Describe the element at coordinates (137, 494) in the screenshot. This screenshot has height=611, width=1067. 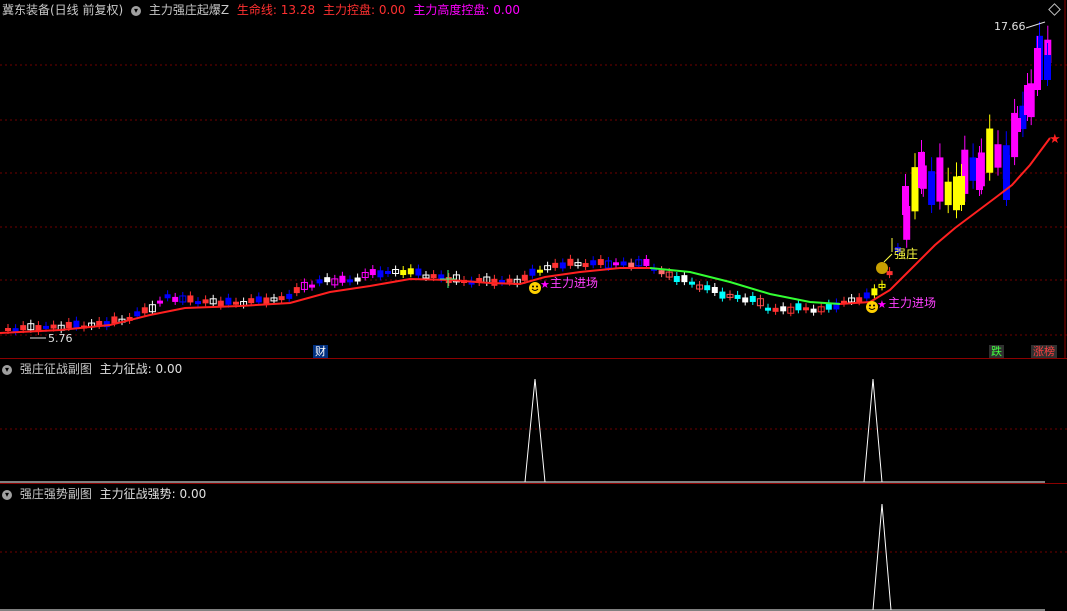
I see `sub2-series-label: 主力征战强势:` at that location.